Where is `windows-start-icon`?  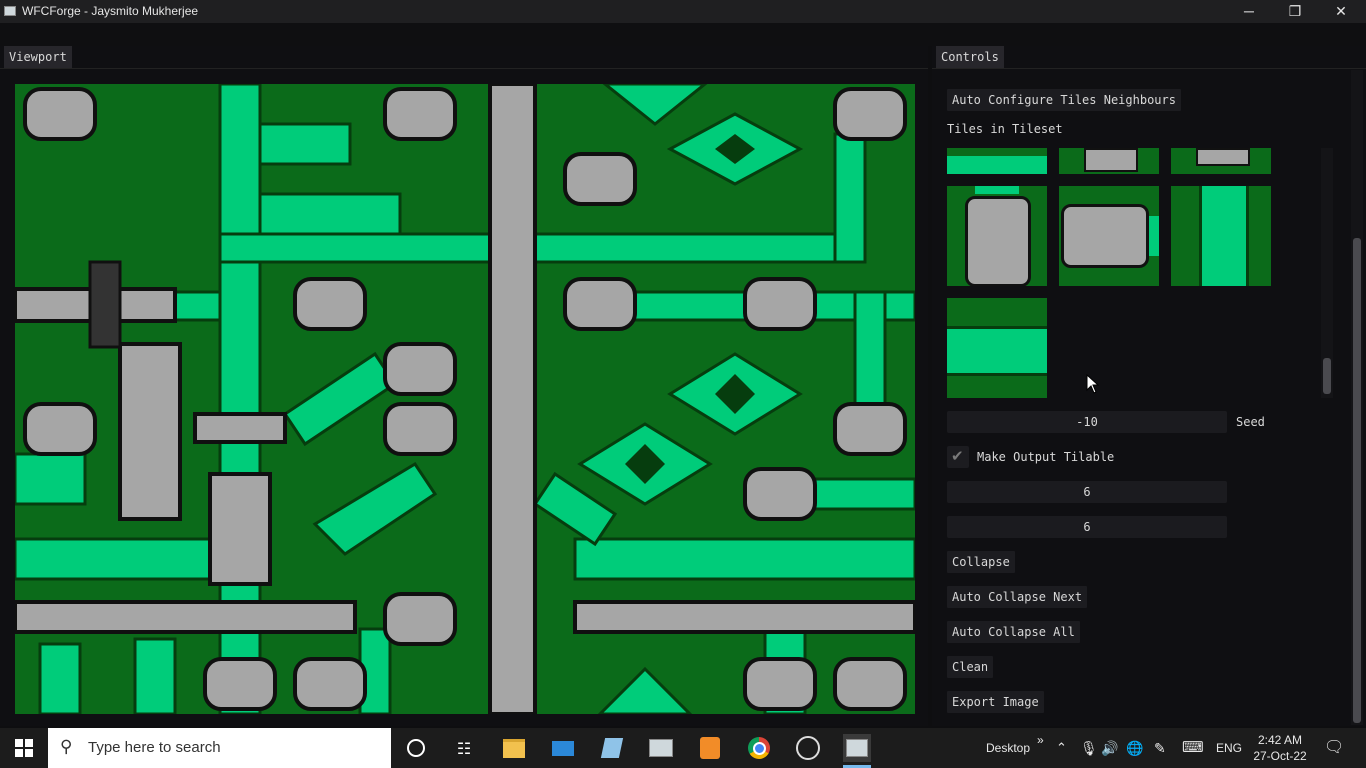 windows-start-icon is located at coordinates (24, 748).